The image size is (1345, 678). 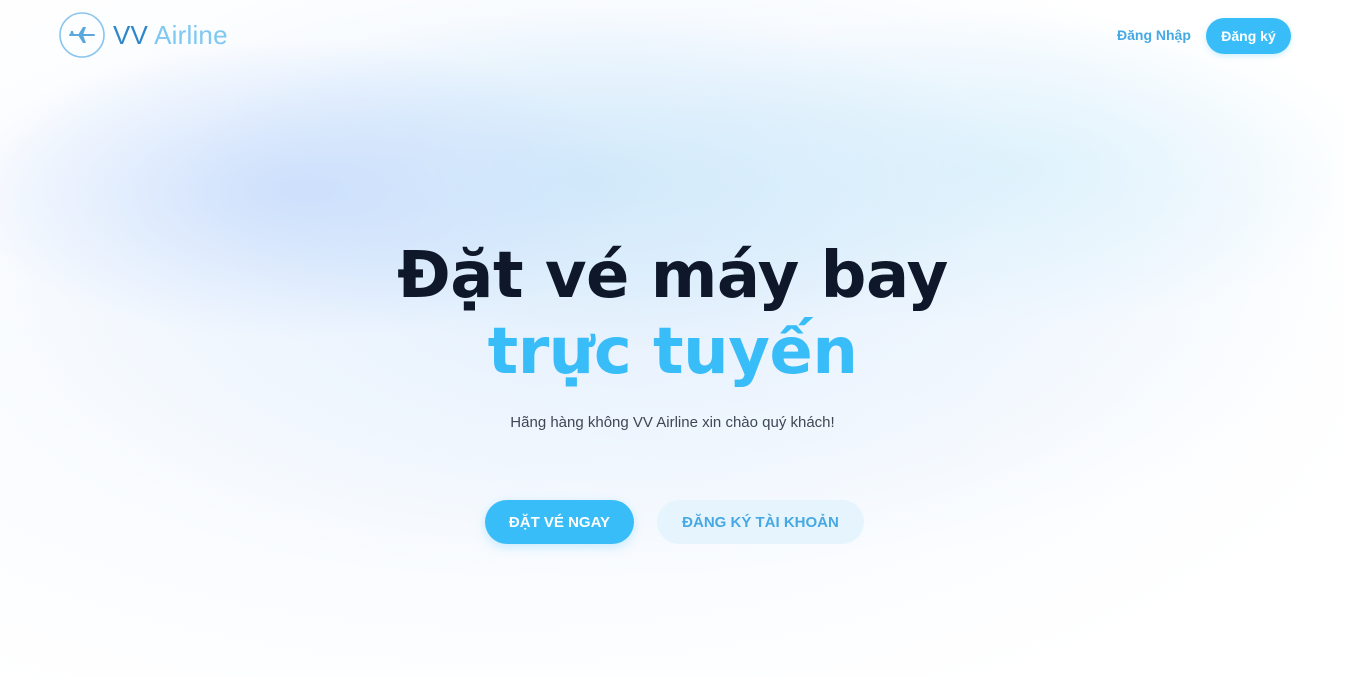 What do you see at coordinates (191, 34) in the screenshot?
I see `brand-name-airline: Airline` at bounding box center [191, 34].